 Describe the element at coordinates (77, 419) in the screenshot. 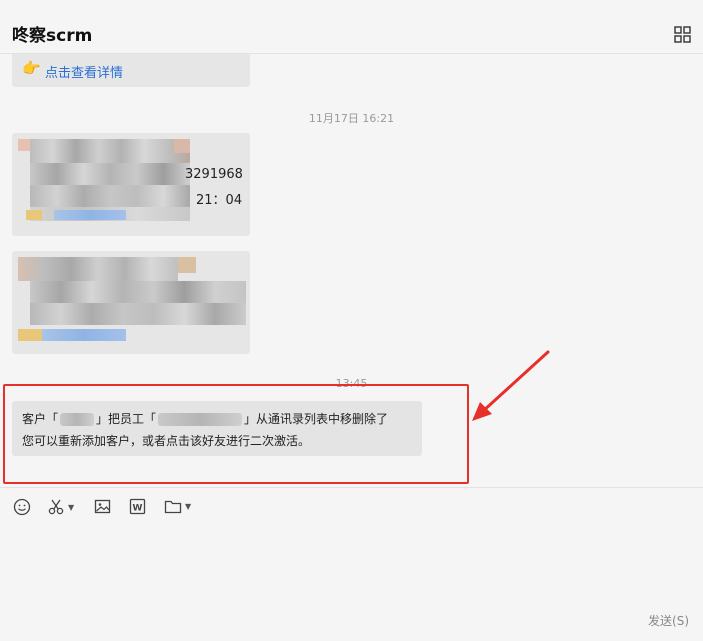

I see `redacted-customer-name` at that location.